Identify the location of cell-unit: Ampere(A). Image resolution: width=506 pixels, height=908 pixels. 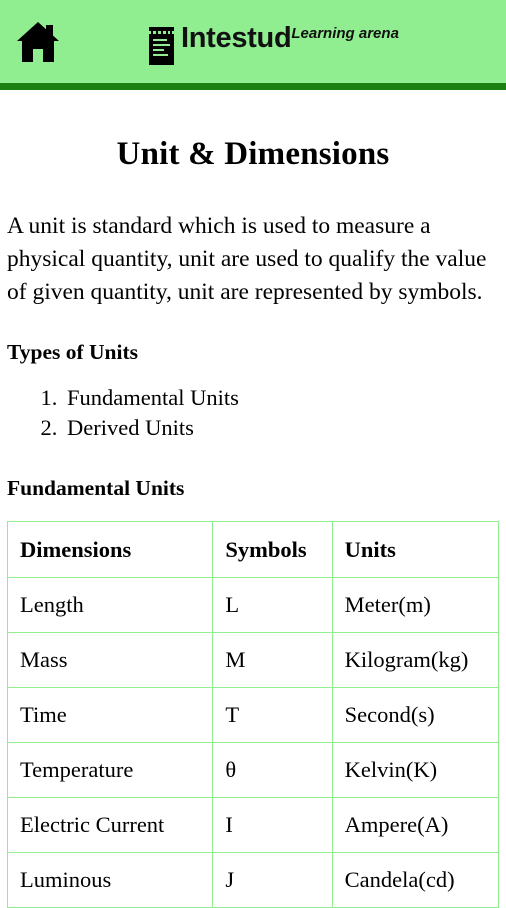
(415, 825).